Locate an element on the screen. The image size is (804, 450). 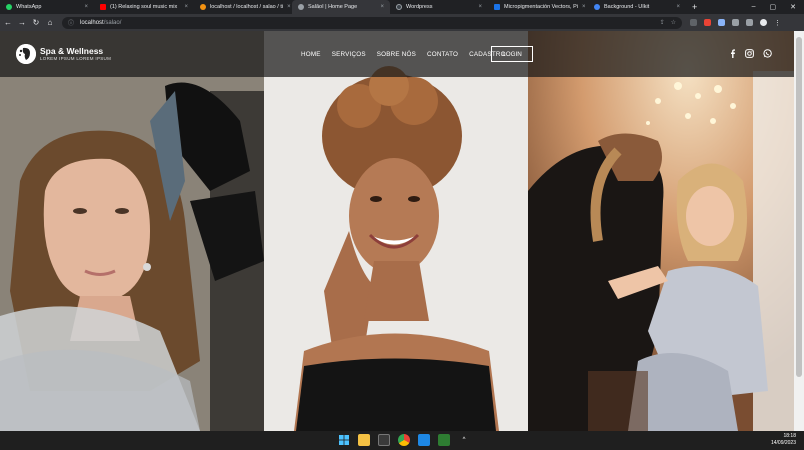
overflow-chevron-icon: ^ is located at coordinates (464, 440).